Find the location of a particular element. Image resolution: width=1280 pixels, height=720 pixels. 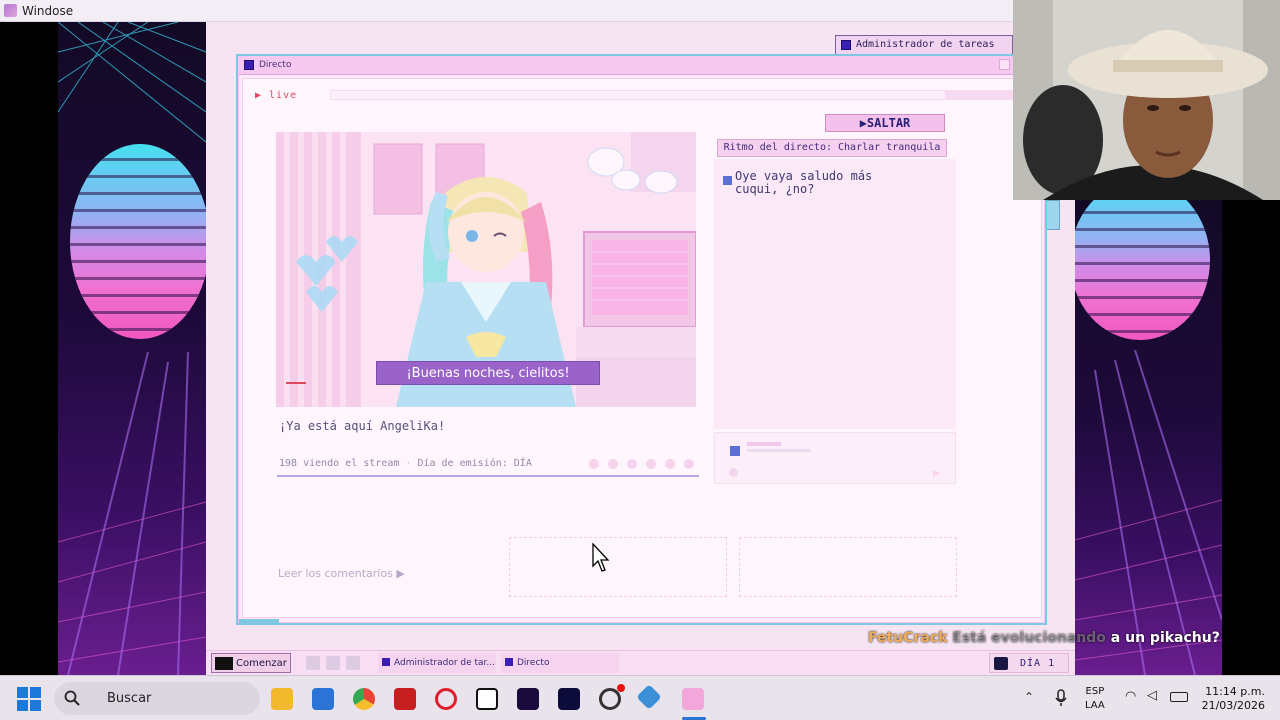

host-titlebar: Windose is located at coordinates (506, 11).